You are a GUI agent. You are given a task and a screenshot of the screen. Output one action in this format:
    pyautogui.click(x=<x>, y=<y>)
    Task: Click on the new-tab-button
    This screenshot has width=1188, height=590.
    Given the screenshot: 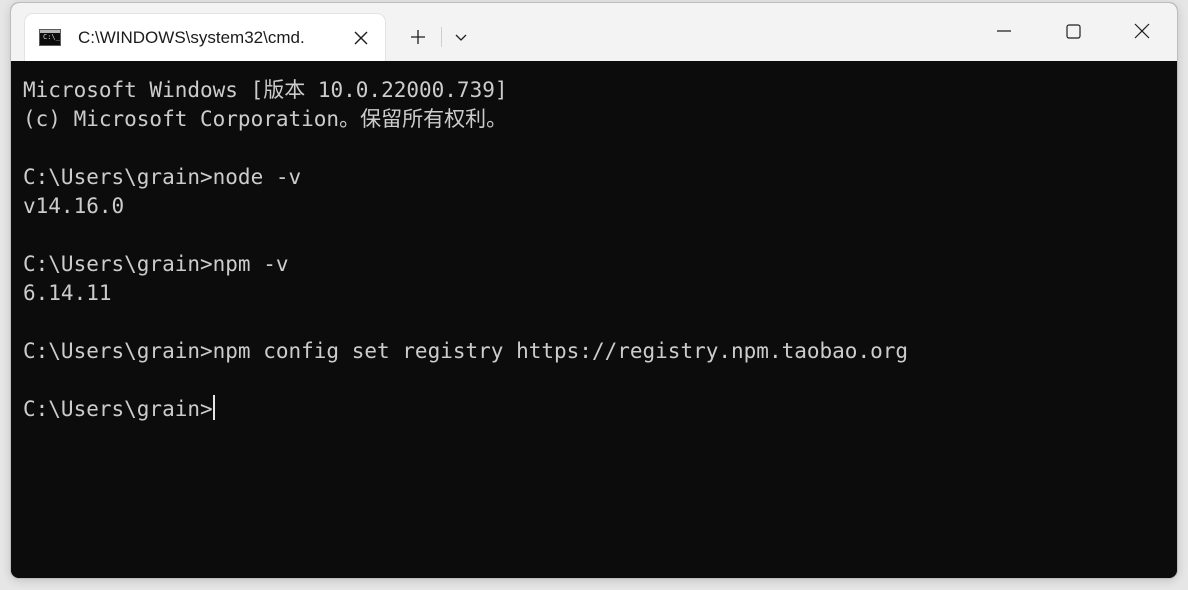 What is the action you would take?
    pyautogui.click(x=418, y=37)
    